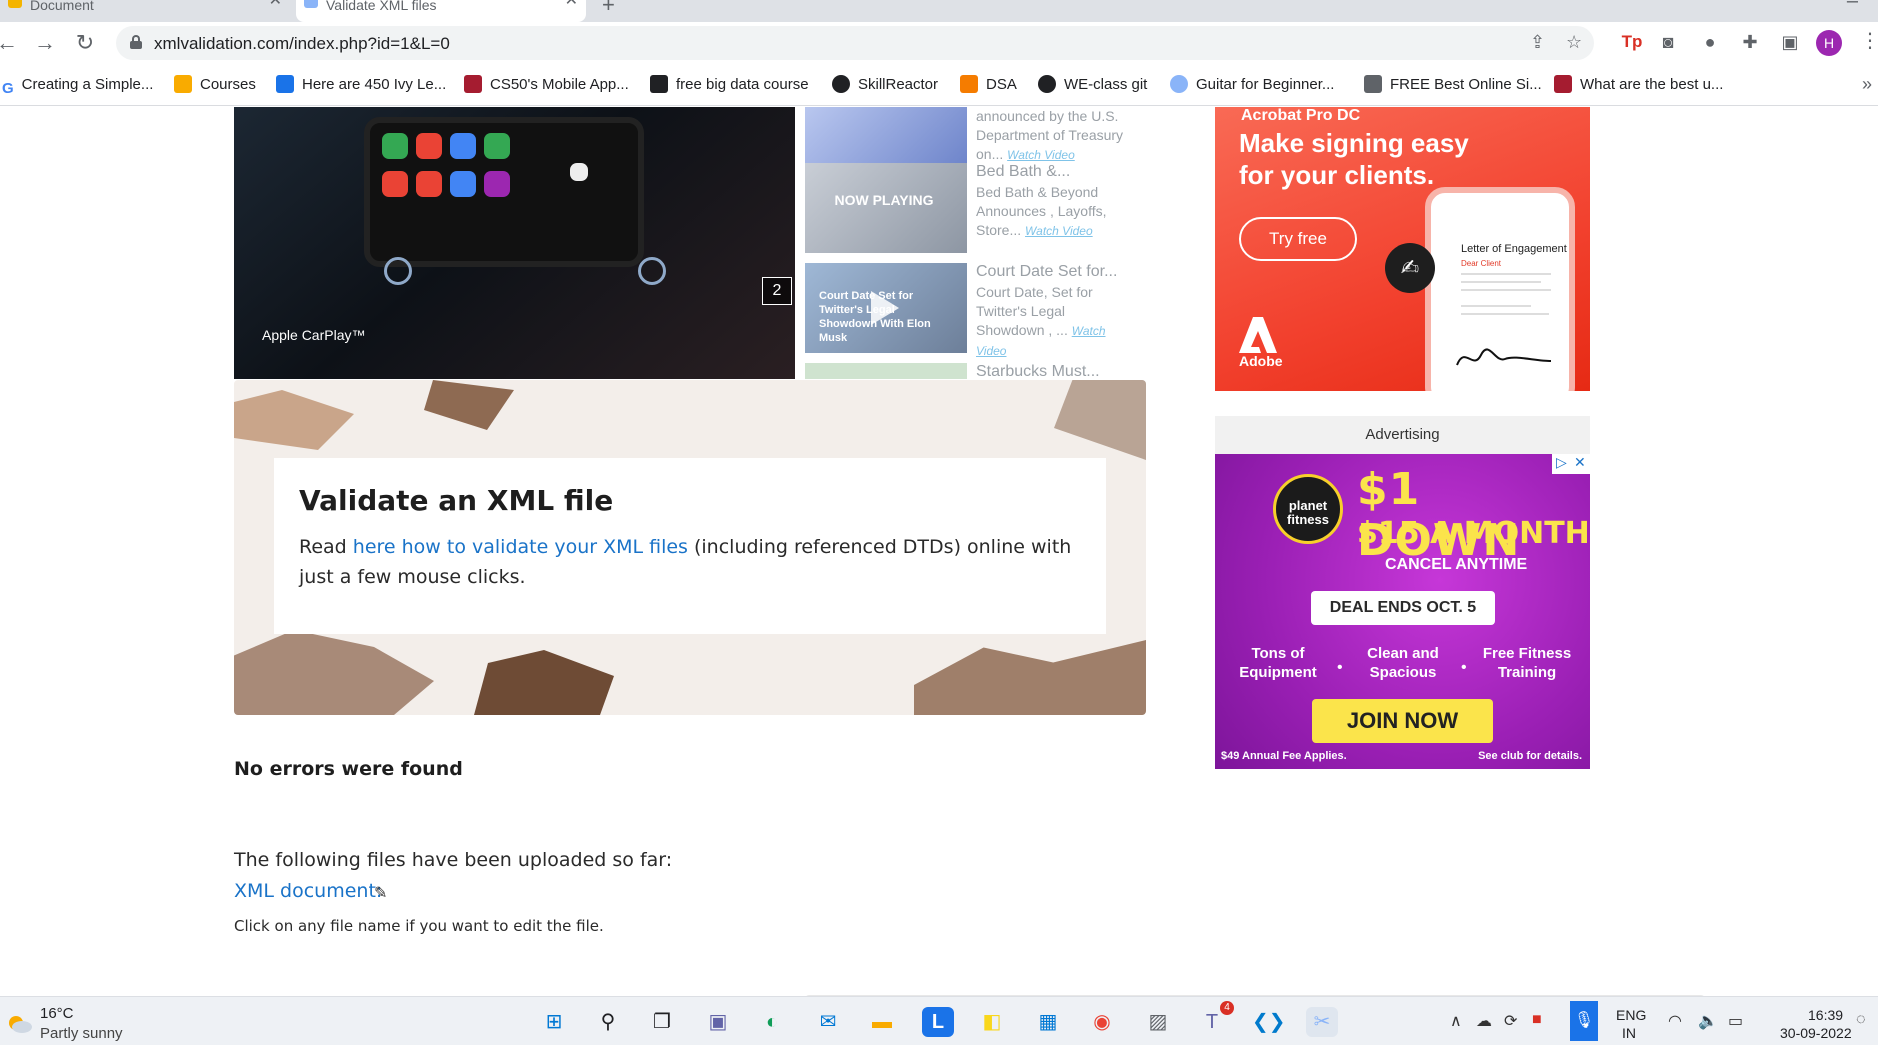 The width and height of the screenshot is (1878, 1045). What do you see at coordinates (1456, 1021) in the screenshot?
I see `show-hidden-icons: ∧` at bounding box center [1456, 1021].